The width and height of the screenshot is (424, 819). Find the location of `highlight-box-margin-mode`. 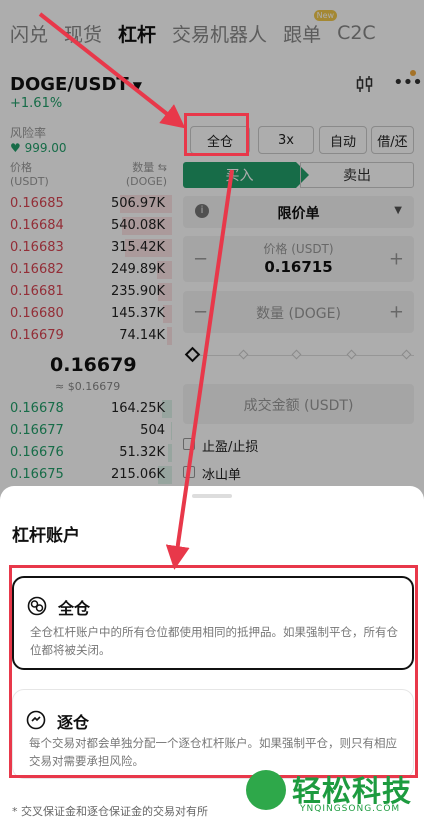

highlight-box-margin-mode is located at coordinates (216, 134).